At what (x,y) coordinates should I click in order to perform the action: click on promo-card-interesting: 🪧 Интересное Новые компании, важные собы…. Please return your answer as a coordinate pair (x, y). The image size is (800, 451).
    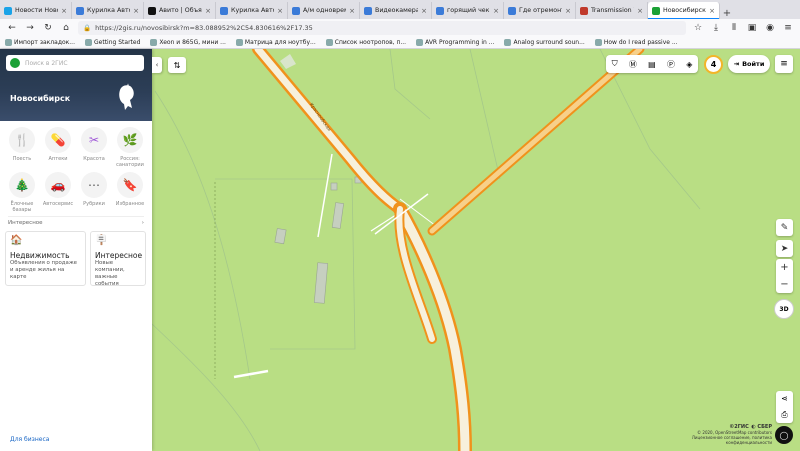
    Looking at the image, I should click on (118, 259).